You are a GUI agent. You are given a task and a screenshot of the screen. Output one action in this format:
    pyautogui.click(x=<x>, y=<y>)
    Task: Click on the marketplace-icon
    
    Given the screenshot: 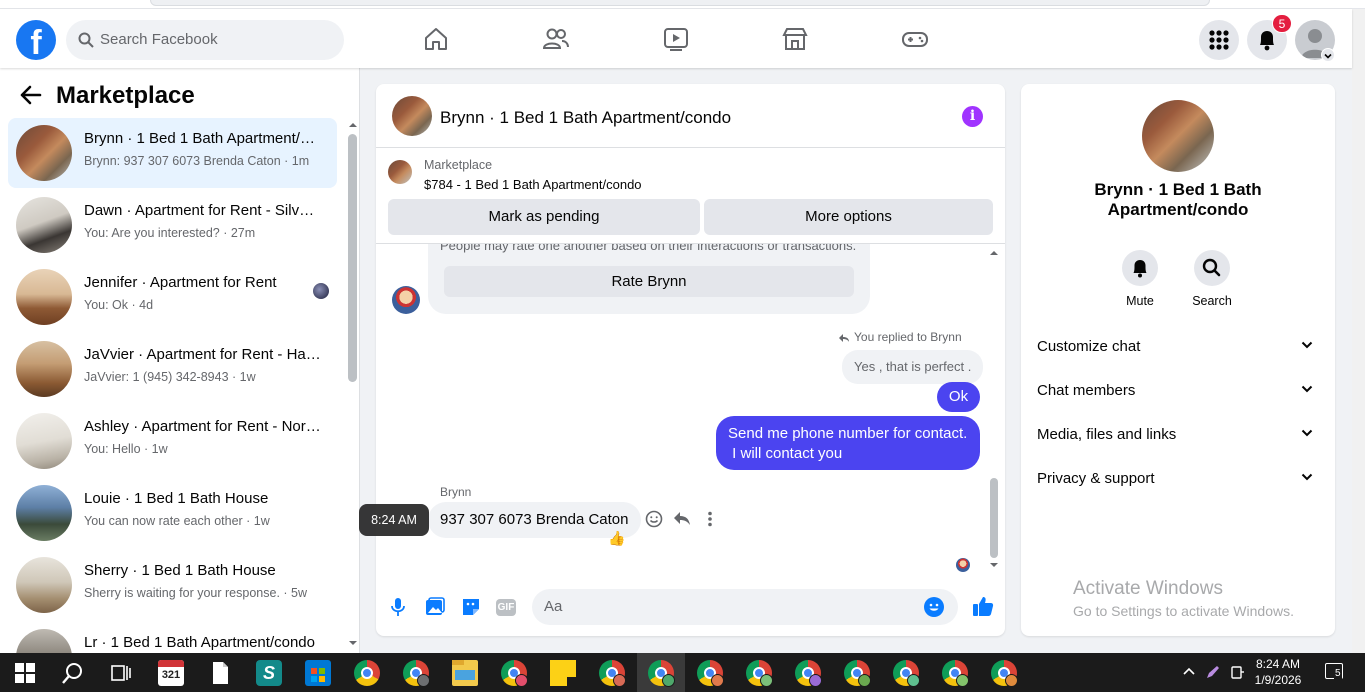 What is the action you would take?
    pyautogui.click(x=795, y=39)
    